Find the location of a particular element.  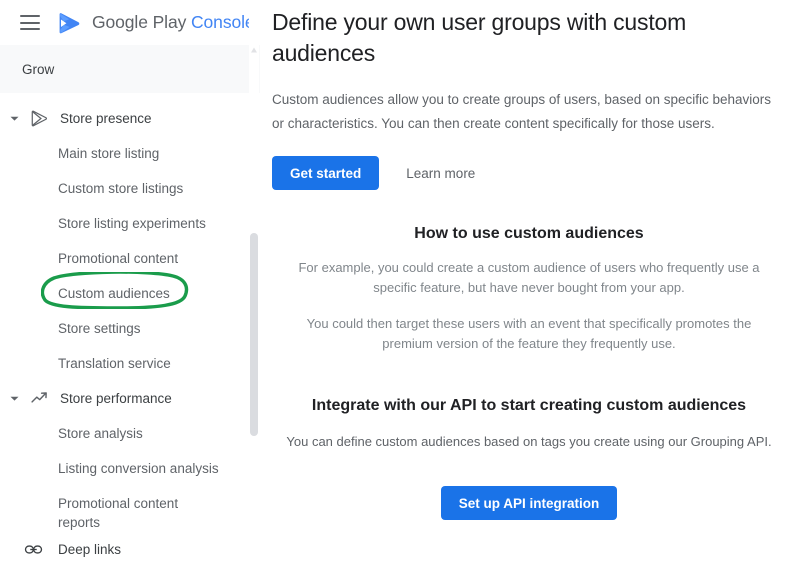

brand-row: Google Play Console is located at coordinates (130, 22).